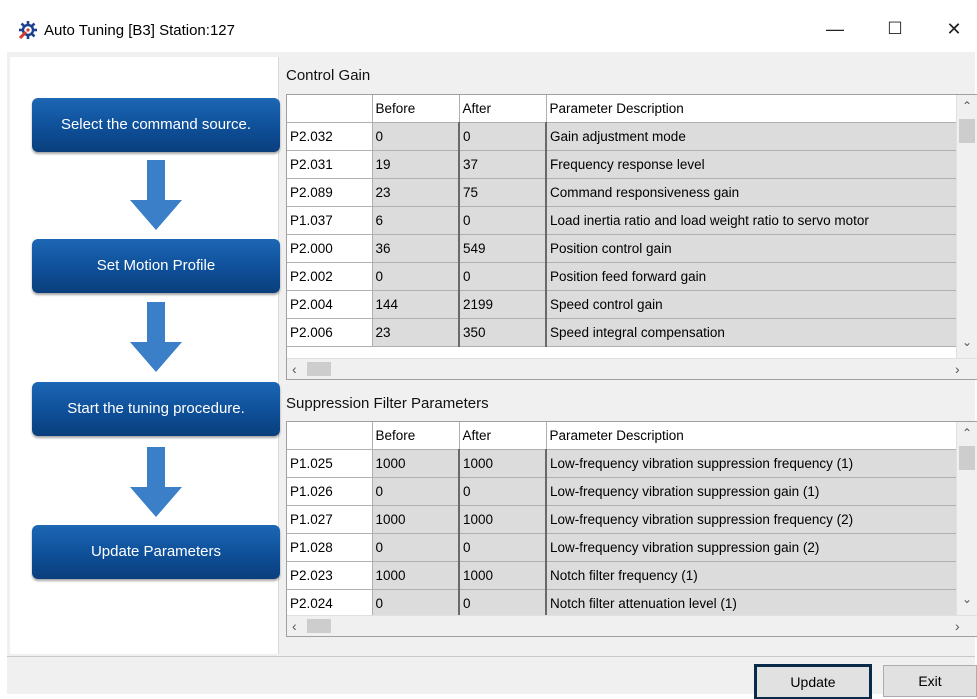 This screenshot has width=977, height=699. Describe the element at coordinates (835, 29) in the screenshot. I see `minimize-button: —` at that location.